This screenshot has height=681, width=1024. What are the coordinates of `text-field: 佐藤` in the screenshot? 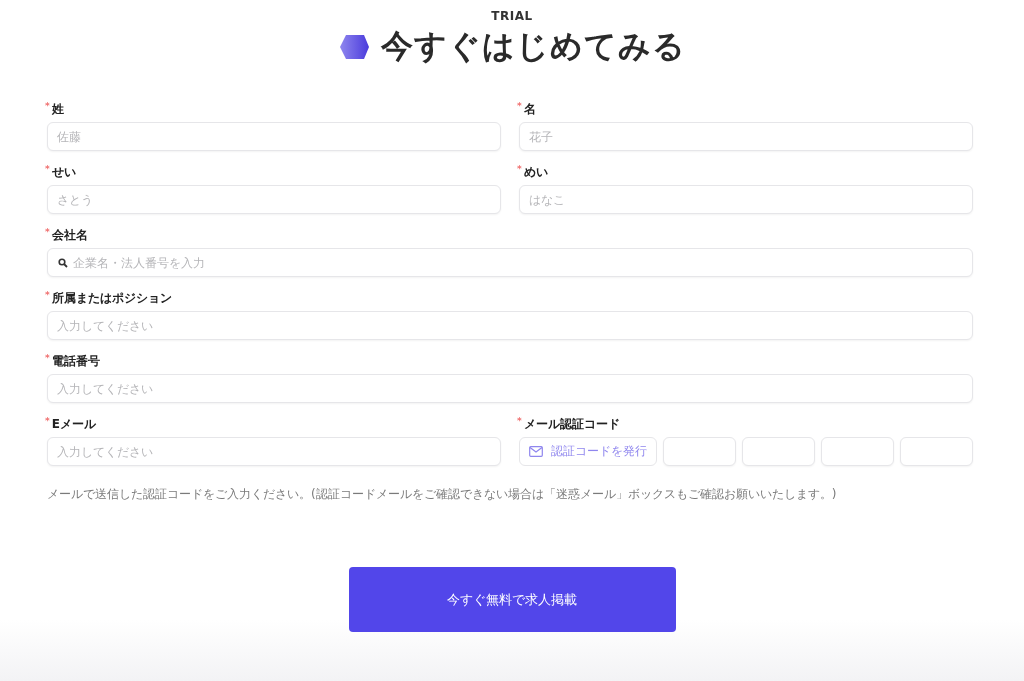 It's located at (274, 136).